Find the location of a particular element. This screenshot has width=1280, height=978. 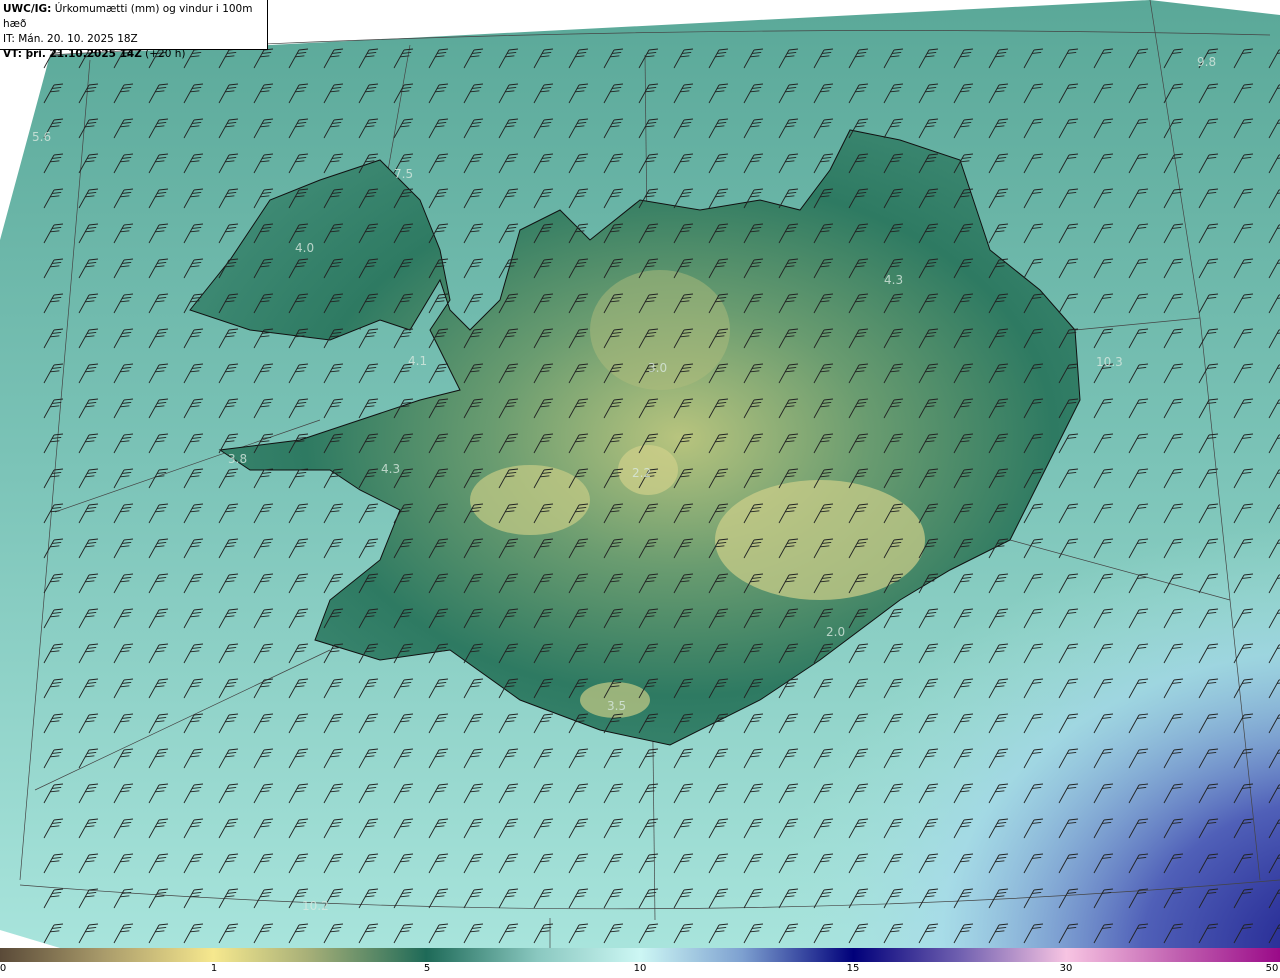

colorbar is located at coordinates (640, 955).